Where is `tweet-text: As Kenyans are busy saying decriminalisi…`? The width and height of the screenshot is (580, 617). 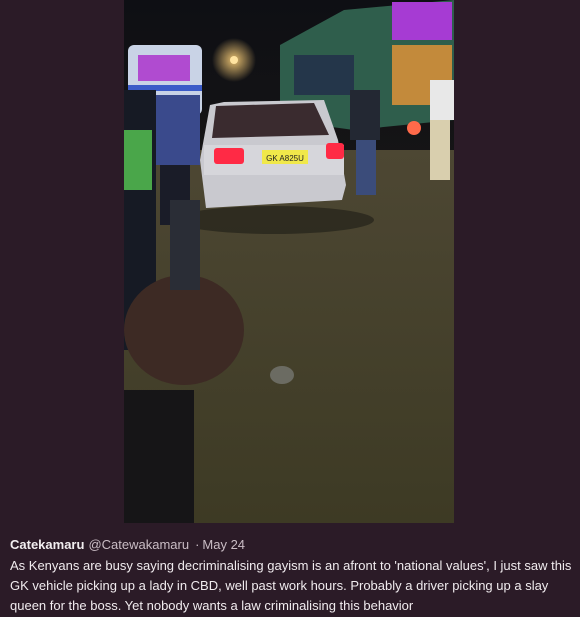 tweet-text: As Kenyans are busy saying decriminalisi… is located at coordinates (291, 585).